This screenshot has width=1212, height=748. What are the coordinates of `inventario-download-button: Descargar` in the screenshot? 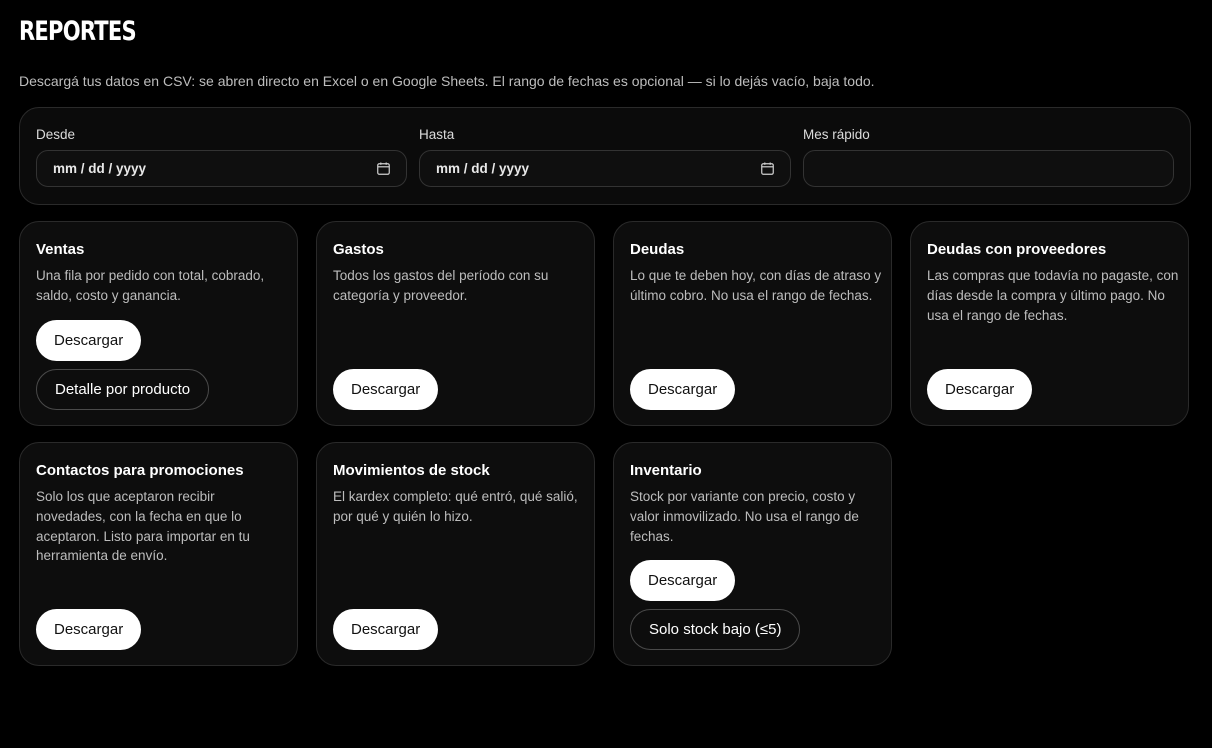 It's located at (683, 580).